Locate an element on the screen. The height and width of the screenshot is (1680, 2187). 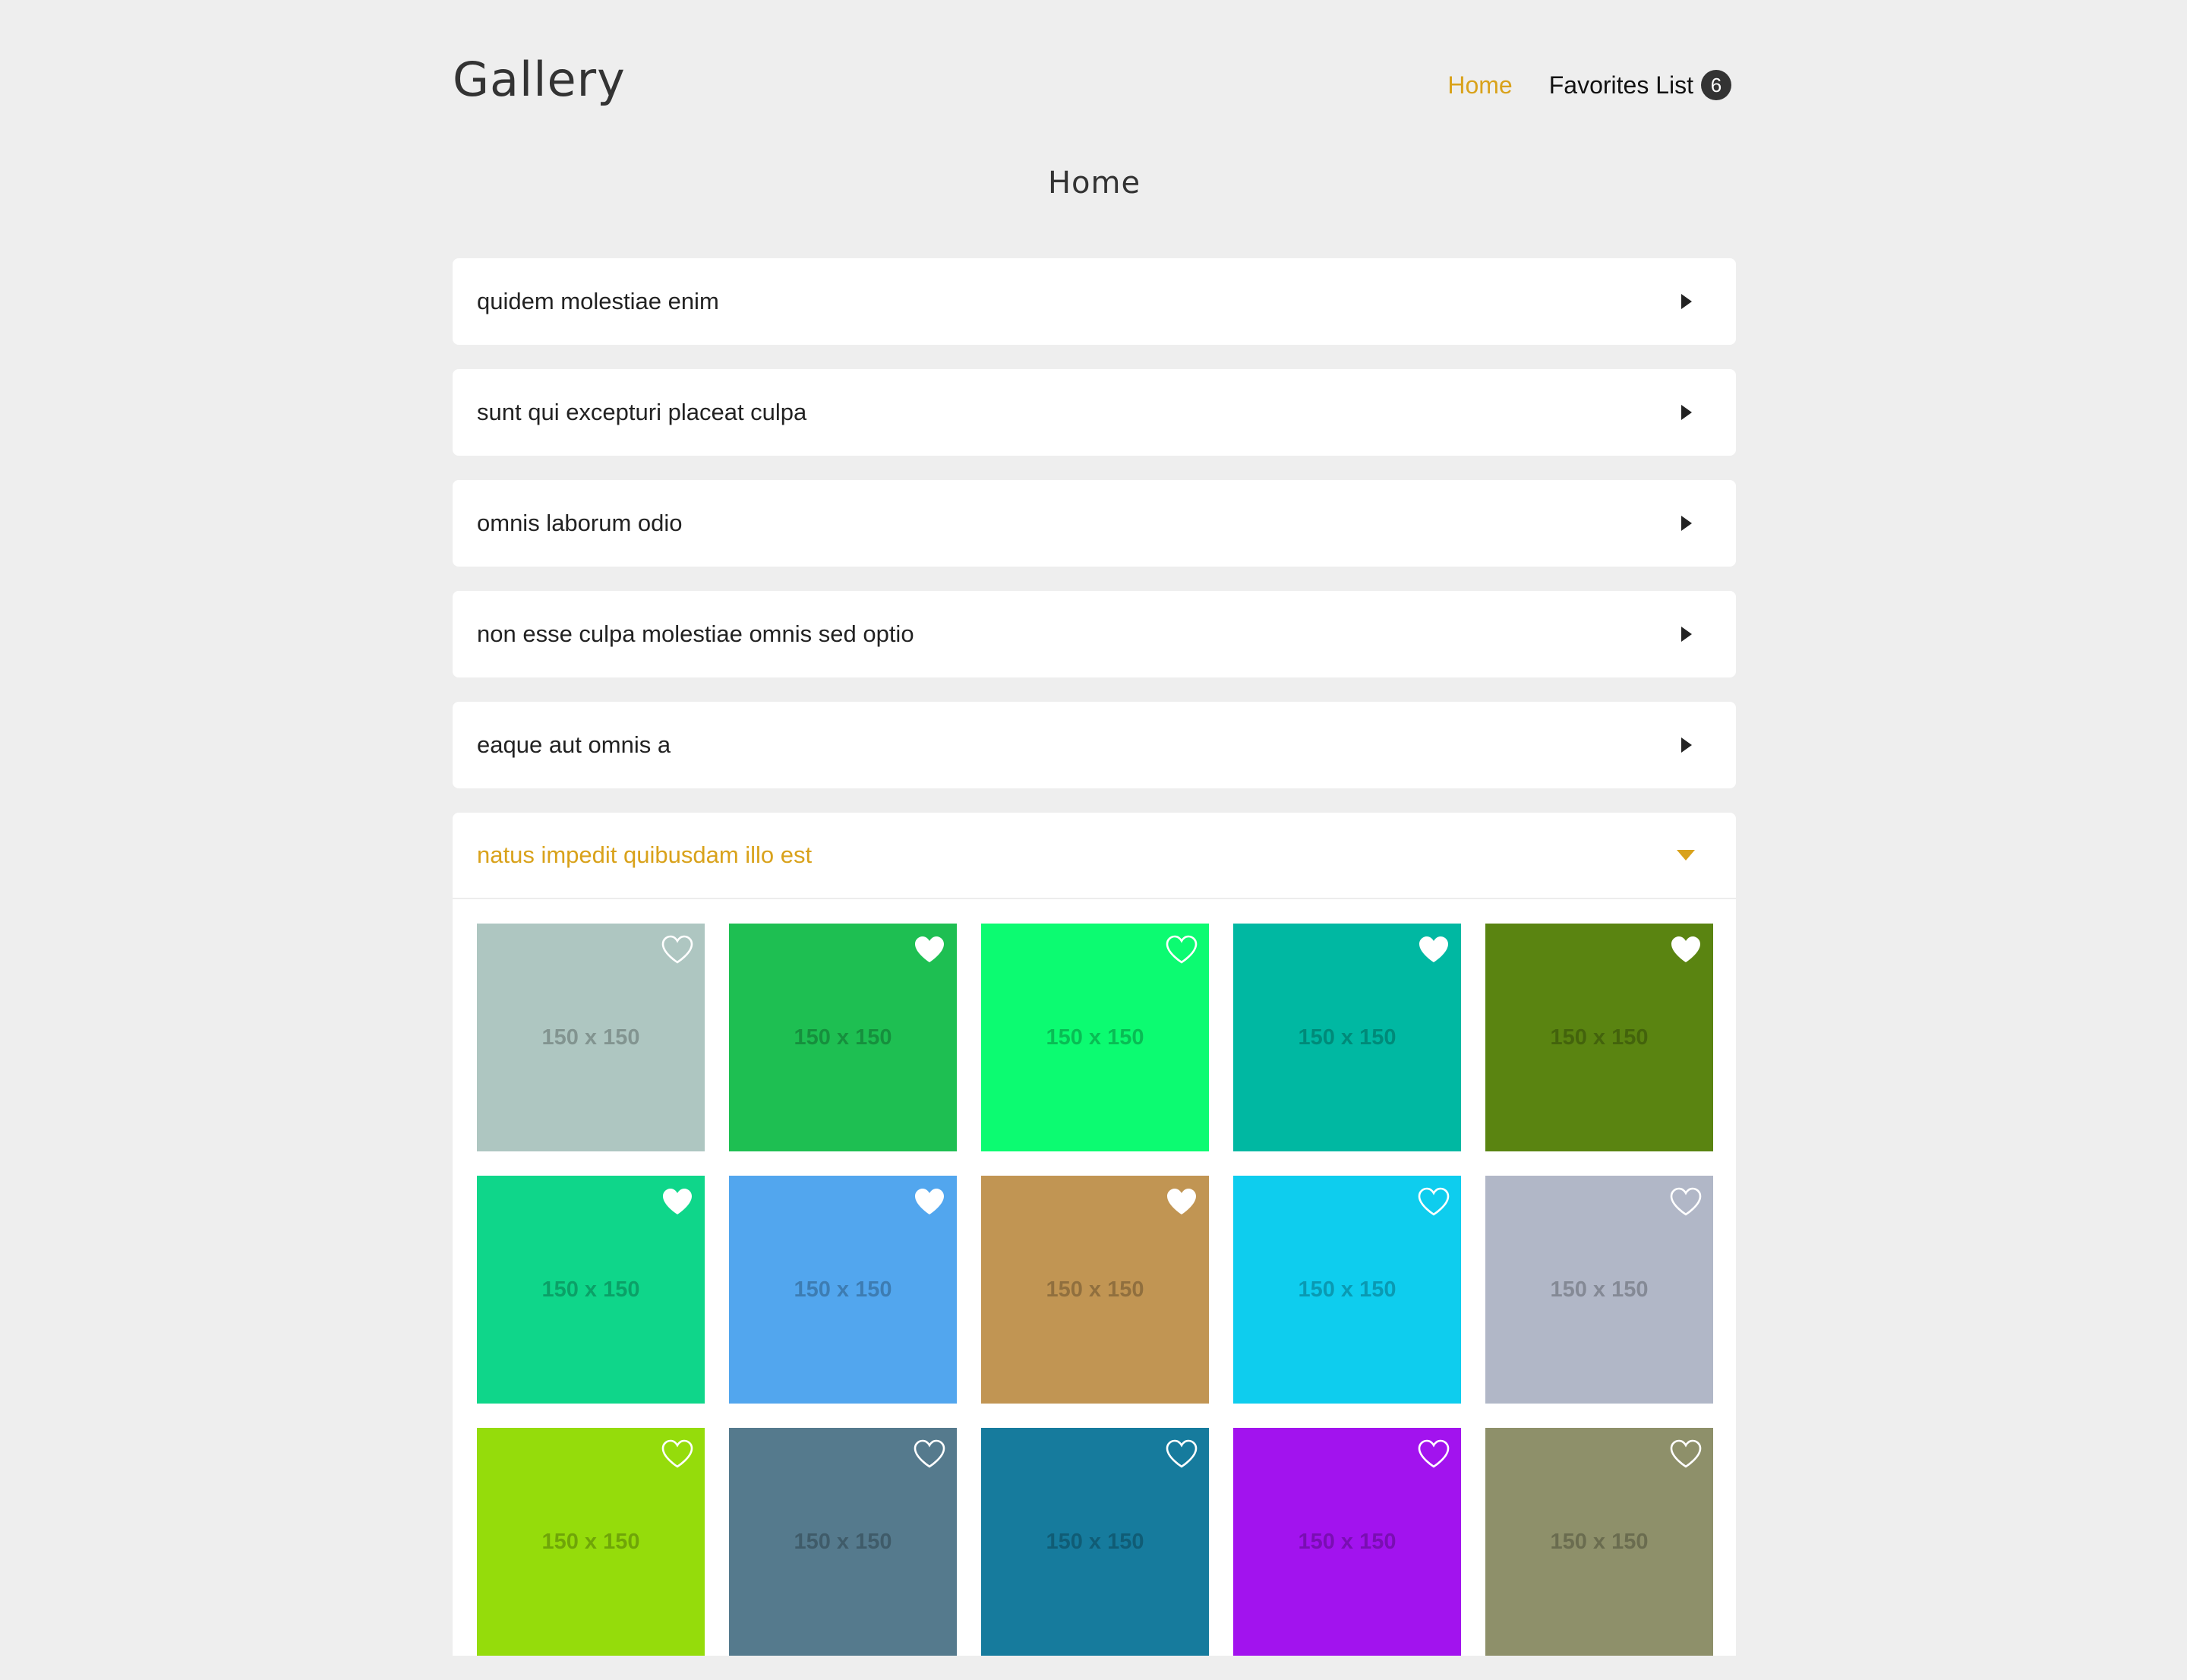
triangle-down-icon is located at coordinates (1686, 855).